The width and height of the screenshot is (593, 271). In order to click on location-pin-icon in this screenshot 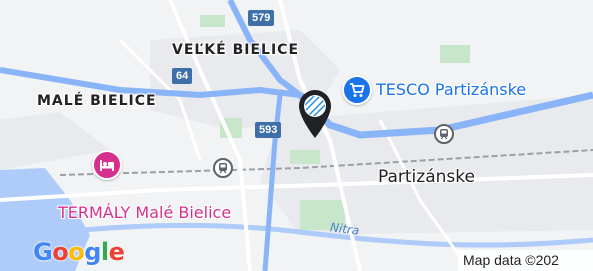, I will do `click(315, 113)`.